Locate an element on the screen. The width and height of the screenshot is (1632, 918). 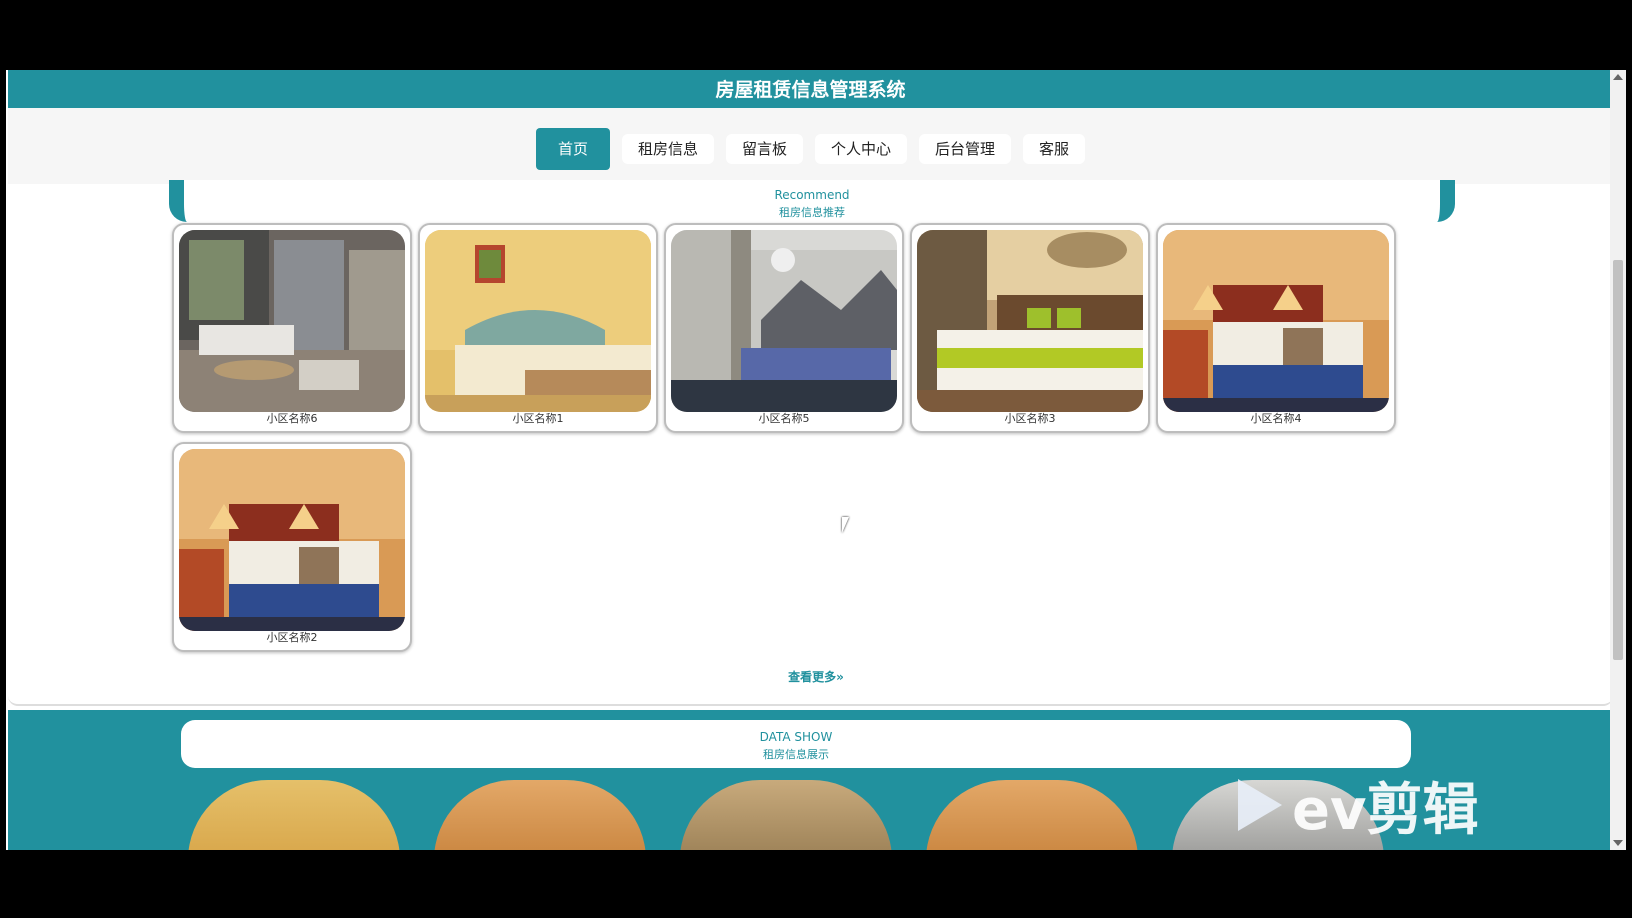
watermark-text: ev剪辑 is located at coordinates (1385, 810).